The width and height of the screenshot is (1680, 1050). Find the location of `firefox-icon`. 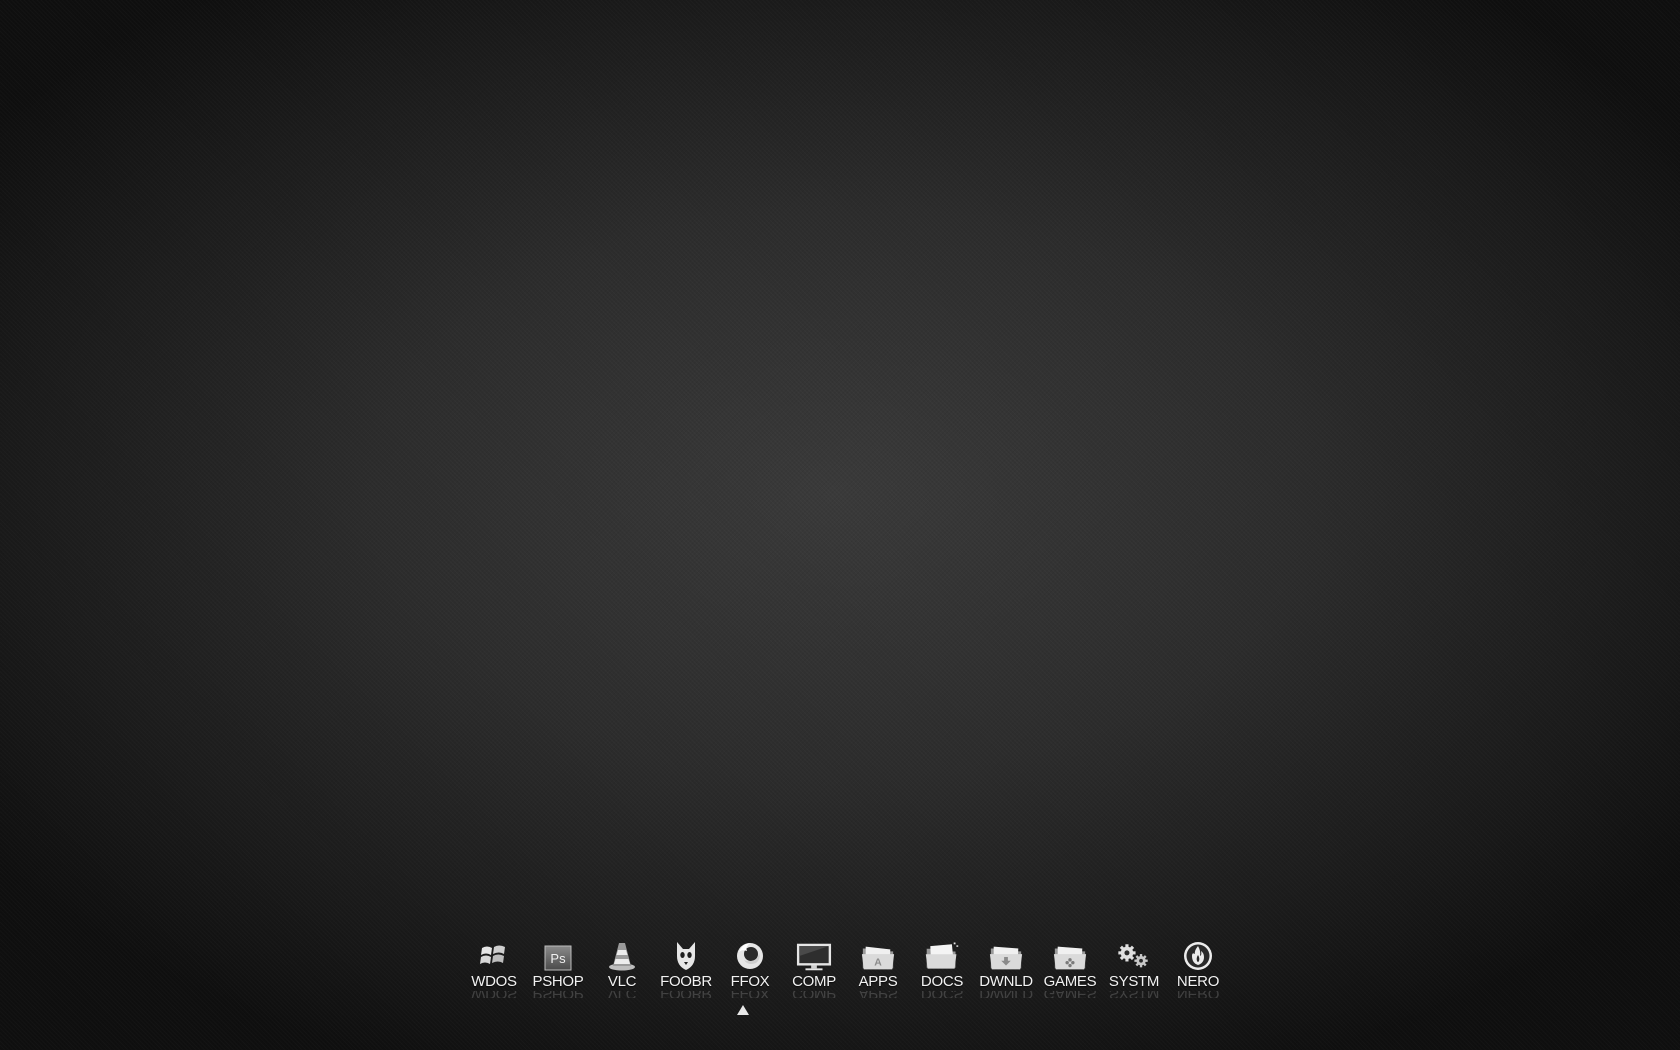

firefox-icon is located at coordinates (750, 956).